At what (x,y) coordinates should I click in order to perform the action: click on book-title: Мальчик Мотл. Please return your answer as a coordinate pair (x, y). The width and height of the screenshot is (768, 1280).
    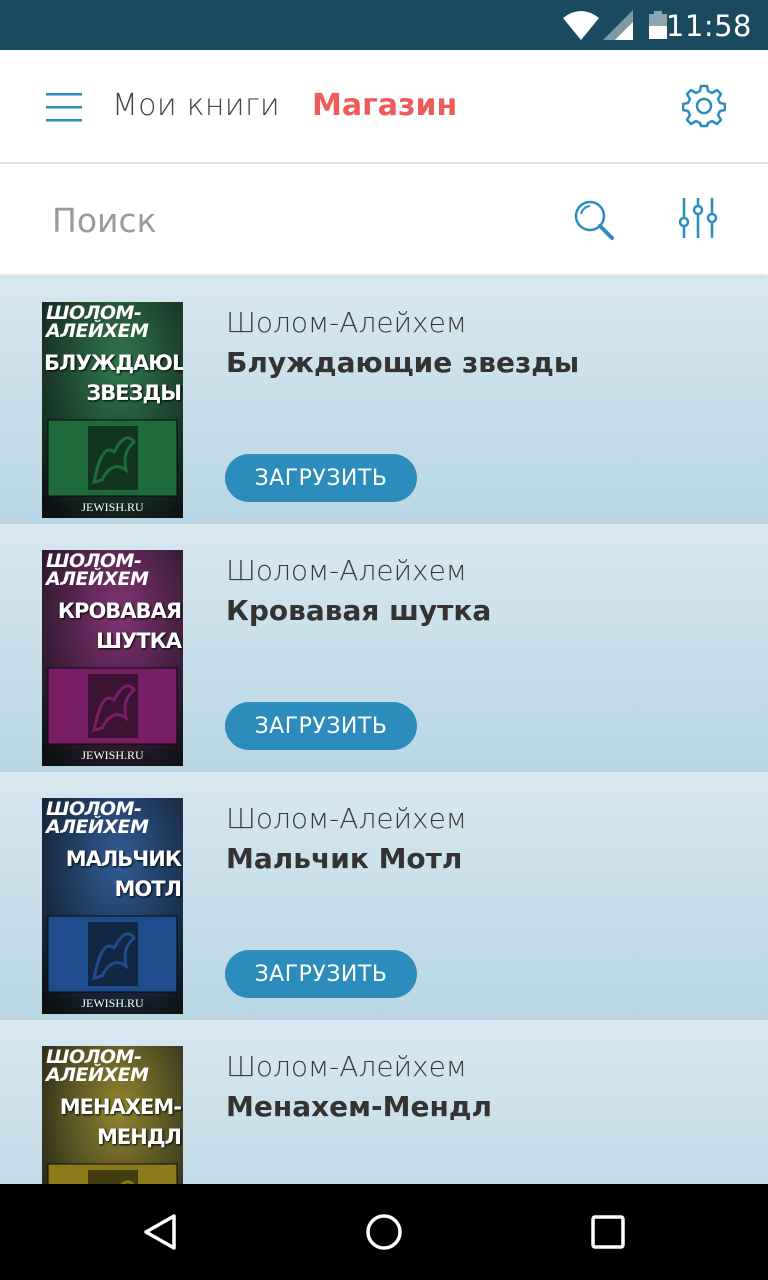
    Looking at the image, I should click on (344, 858).